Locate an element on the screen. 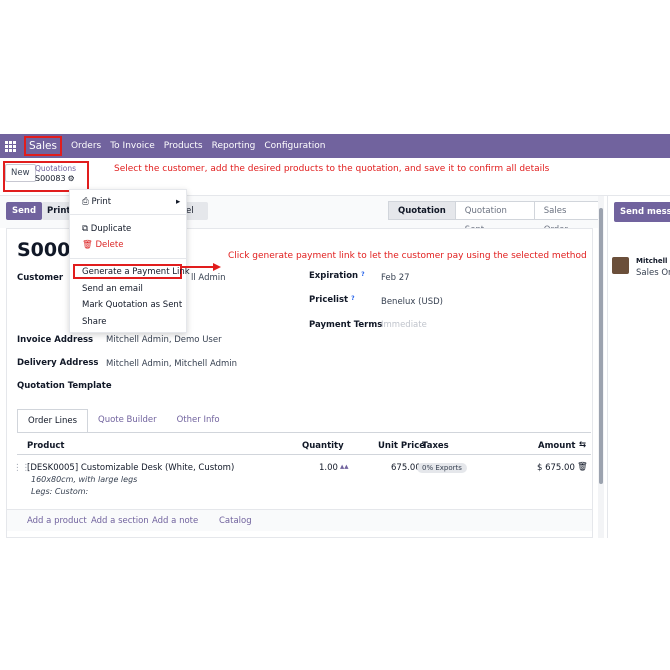 This screenshot has height=670, width=670. new-button: New is located at coordinates (20, 173).